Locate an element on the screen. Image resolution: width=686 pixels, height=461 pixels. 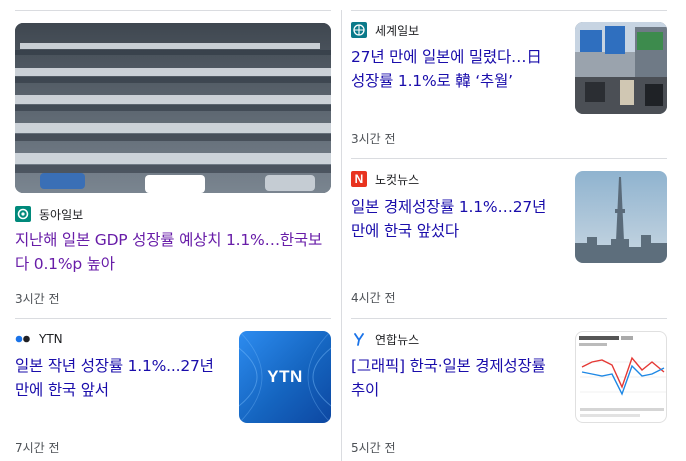
article-source: 세계일보 is located at coordinates (385, 30).